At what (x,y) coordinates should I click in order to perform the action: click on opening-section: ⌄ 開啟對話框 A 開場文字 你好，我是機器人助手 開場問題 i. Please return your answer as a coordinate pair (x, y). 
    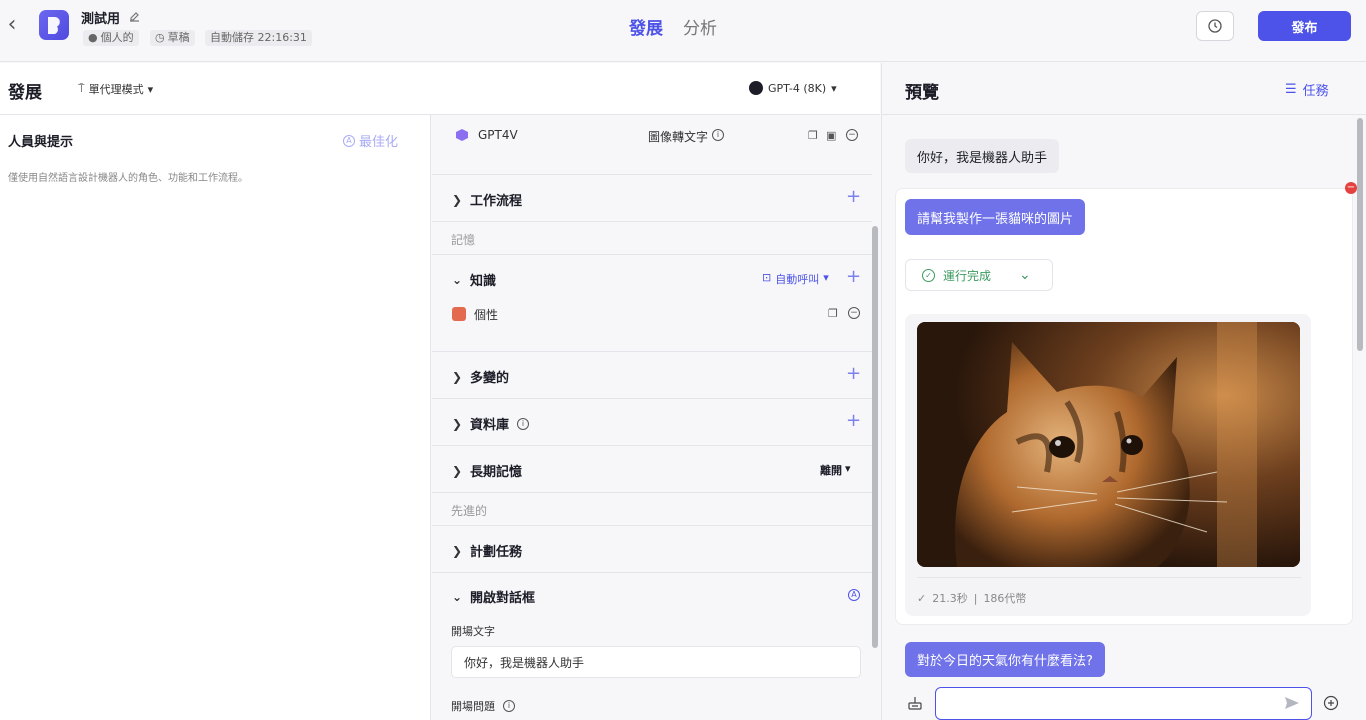
    Looking at the image, I should click on (652, 646).